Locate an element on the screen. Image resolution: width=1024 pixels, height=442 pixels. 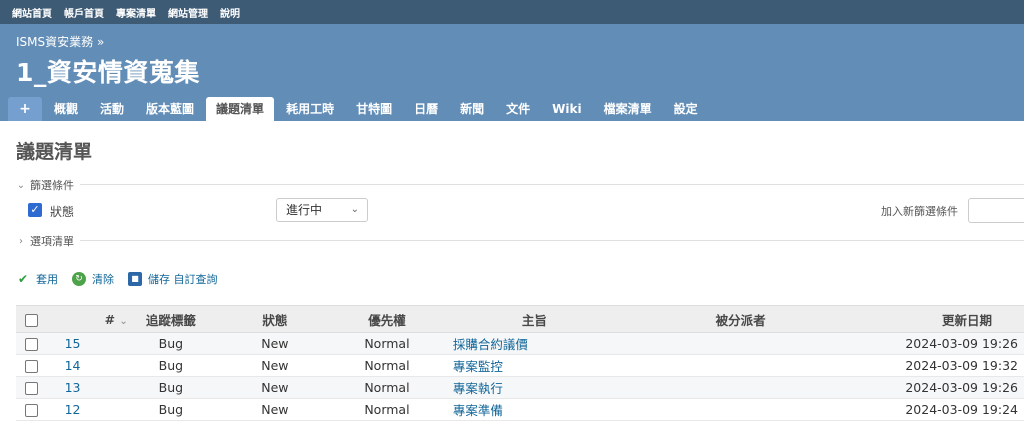
tab-documents: 文件 is located at coordinates (518, 109).